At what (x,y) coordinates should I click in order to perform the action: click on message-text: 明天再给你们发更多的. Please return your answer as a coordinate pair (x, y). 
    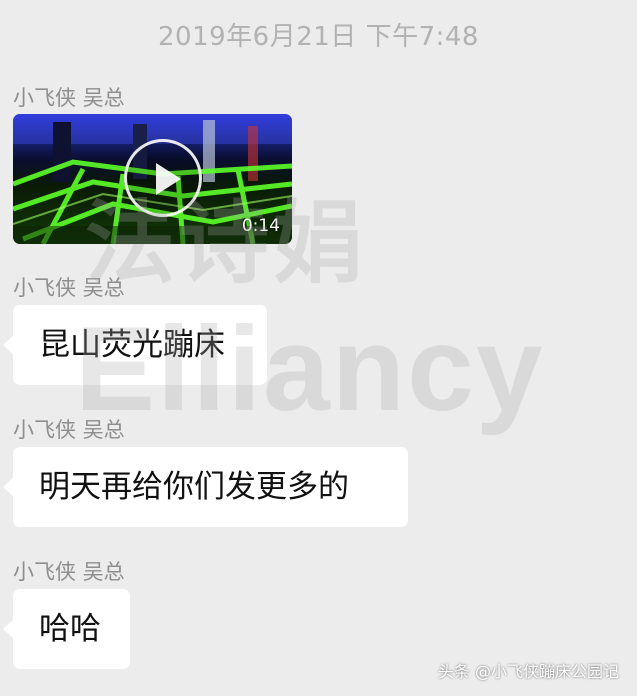
    Looking at the image, I should click on (194, 487).